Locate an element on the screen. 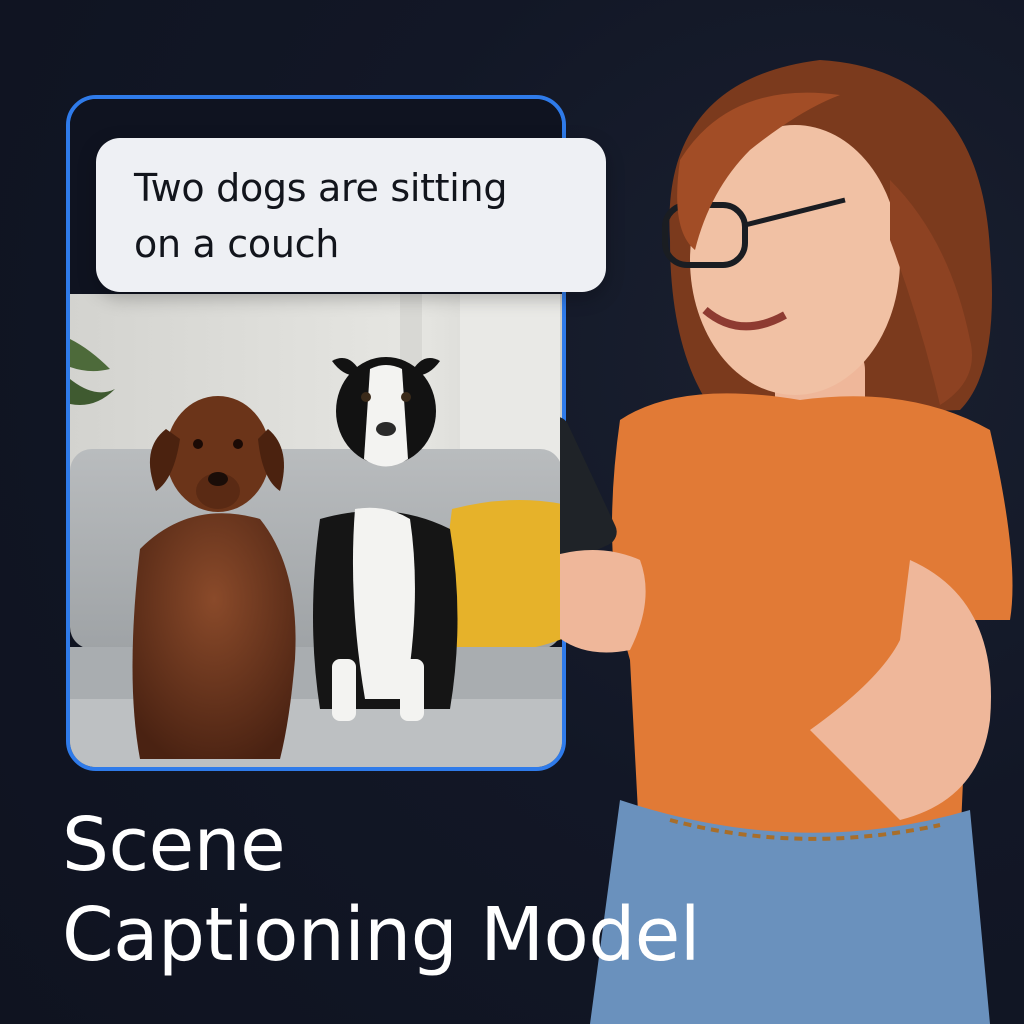  caption-bubble: Two dogs are sitting on a couch is located at coordinates (351, 215).